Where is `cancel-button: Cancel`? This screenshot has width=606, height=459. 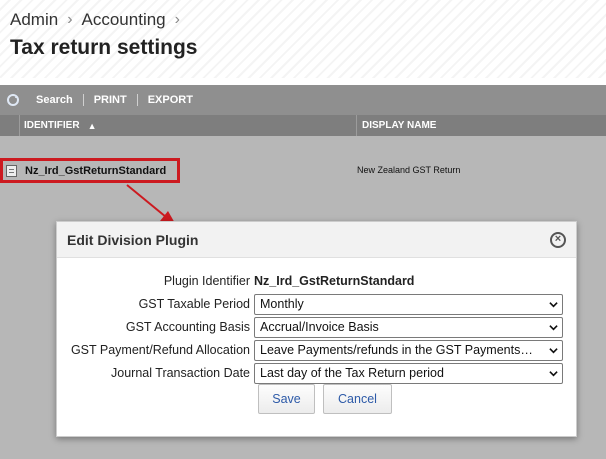 cancel-button: Cancel is located at coordinates (357, 399).